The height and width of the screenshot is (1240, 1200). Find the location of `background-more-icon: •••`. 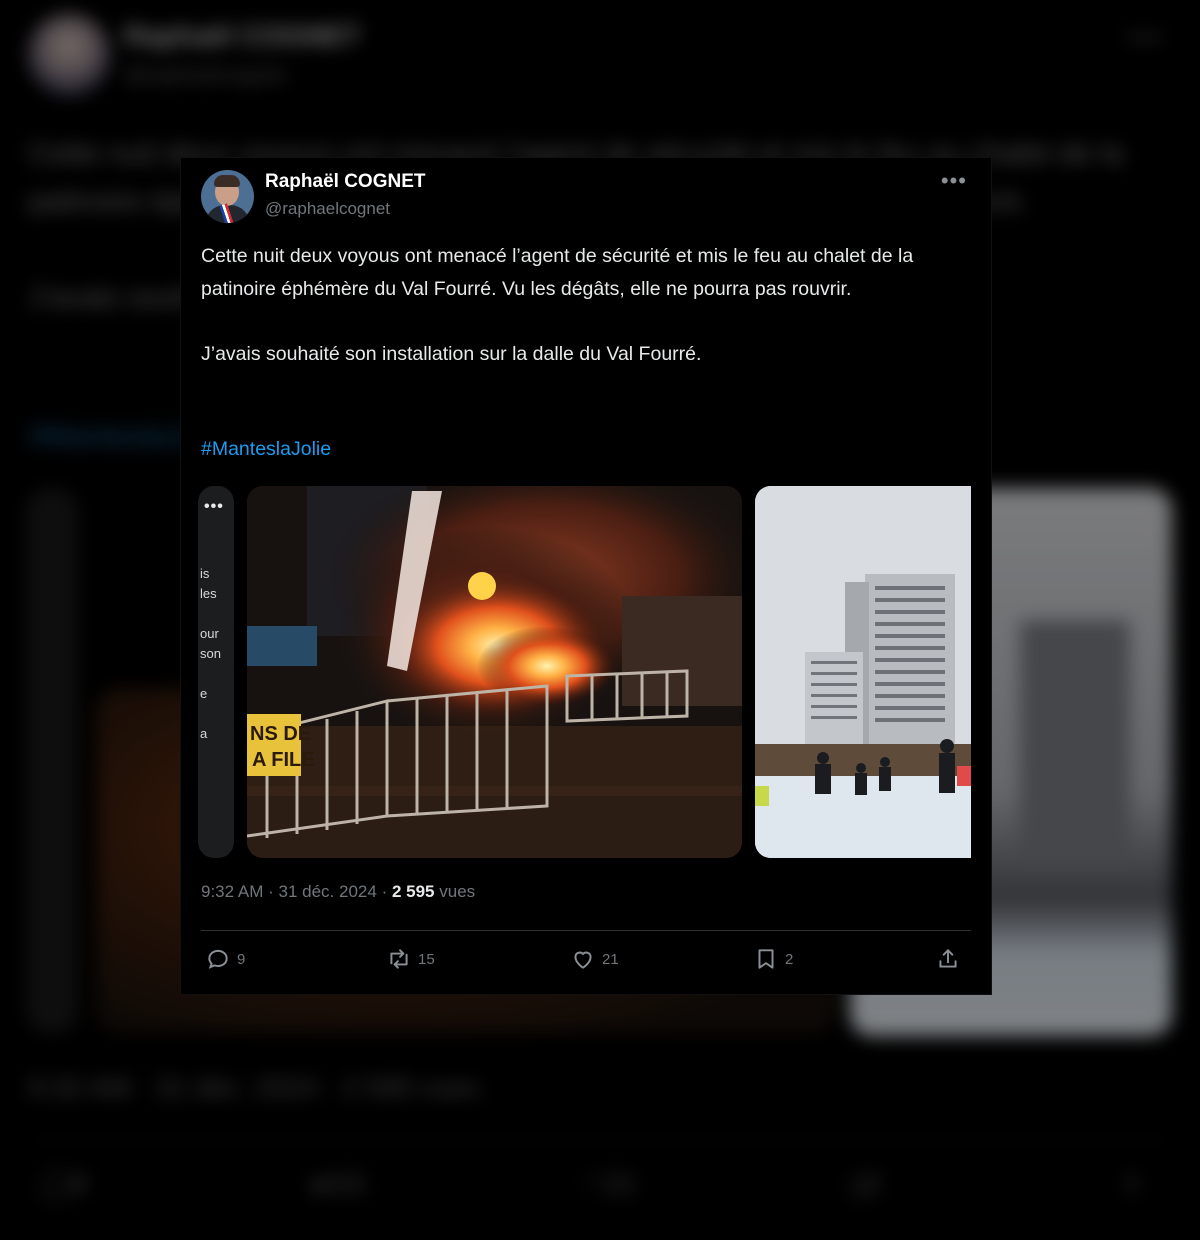

background-more-icon: ••• is located at coordinates (1145, 37).